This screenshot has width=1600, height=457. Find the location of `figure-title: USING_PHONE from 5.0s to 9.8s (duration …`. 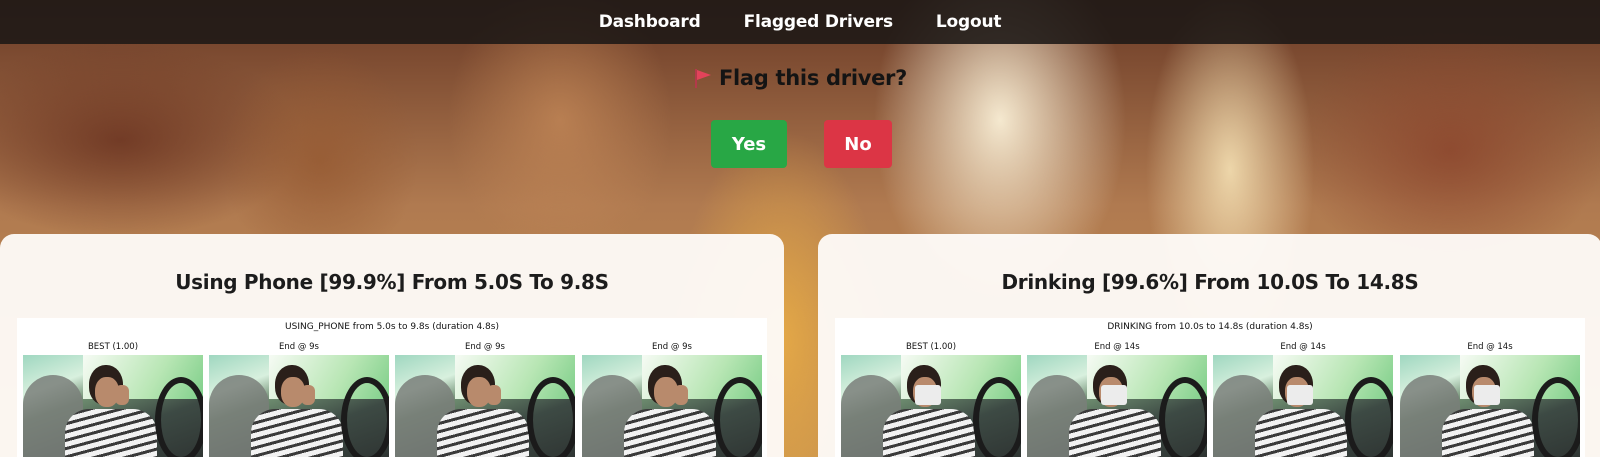

figure-title: USING_PHONE from 5.0s to 9.8s (duration … is located at coordinates (392, 327).